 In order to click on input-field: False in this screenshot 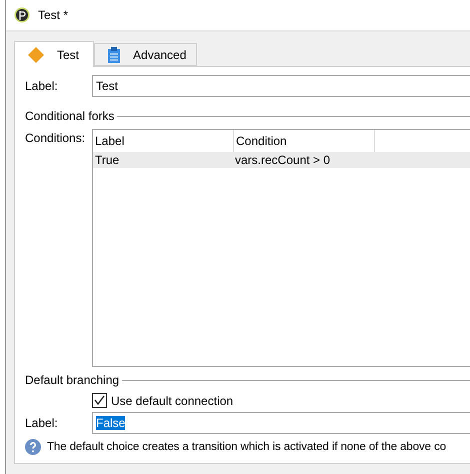, I will do `click(281, 423)`.